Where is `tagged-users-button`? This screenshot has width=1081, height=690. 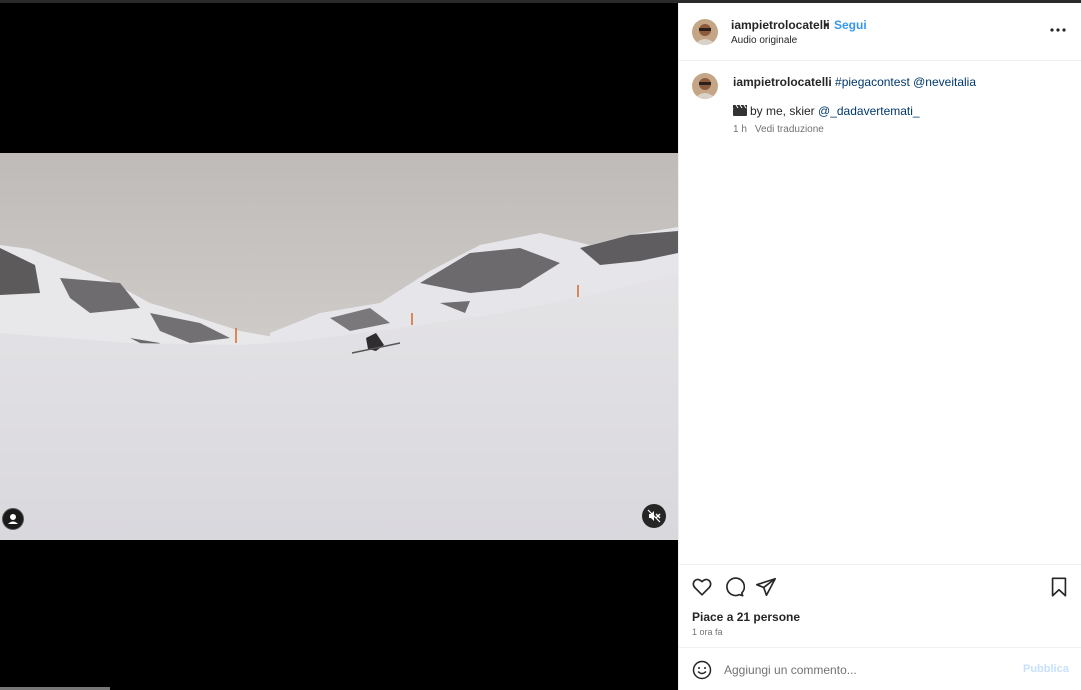
tagged-users-button is located at coordinates (13, 519).